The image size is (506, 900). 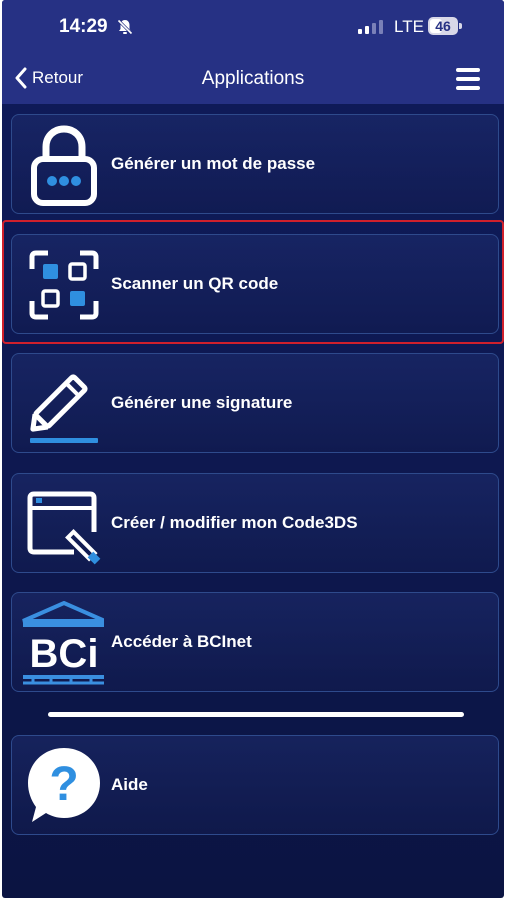 What do you see at coordinates (213, 163) in the screenshot?
I see `app-label: Générer un mot de passe` at bounding box center [213, 163].